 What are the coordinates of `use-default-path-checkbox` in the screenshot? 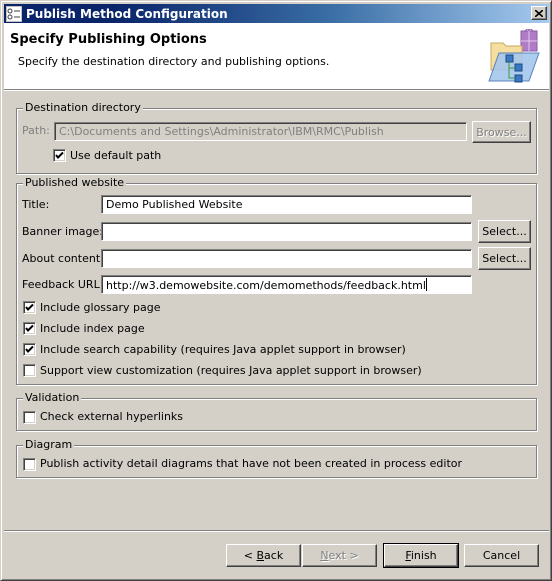 It's located at (59, 155).